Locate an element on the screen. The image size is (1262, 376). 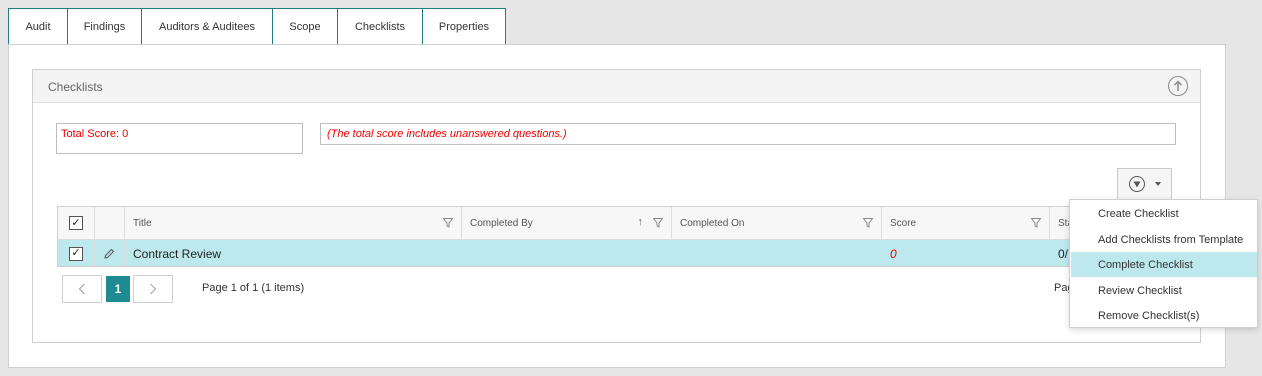
pager-prev-button is located at coordinates (82, 289).